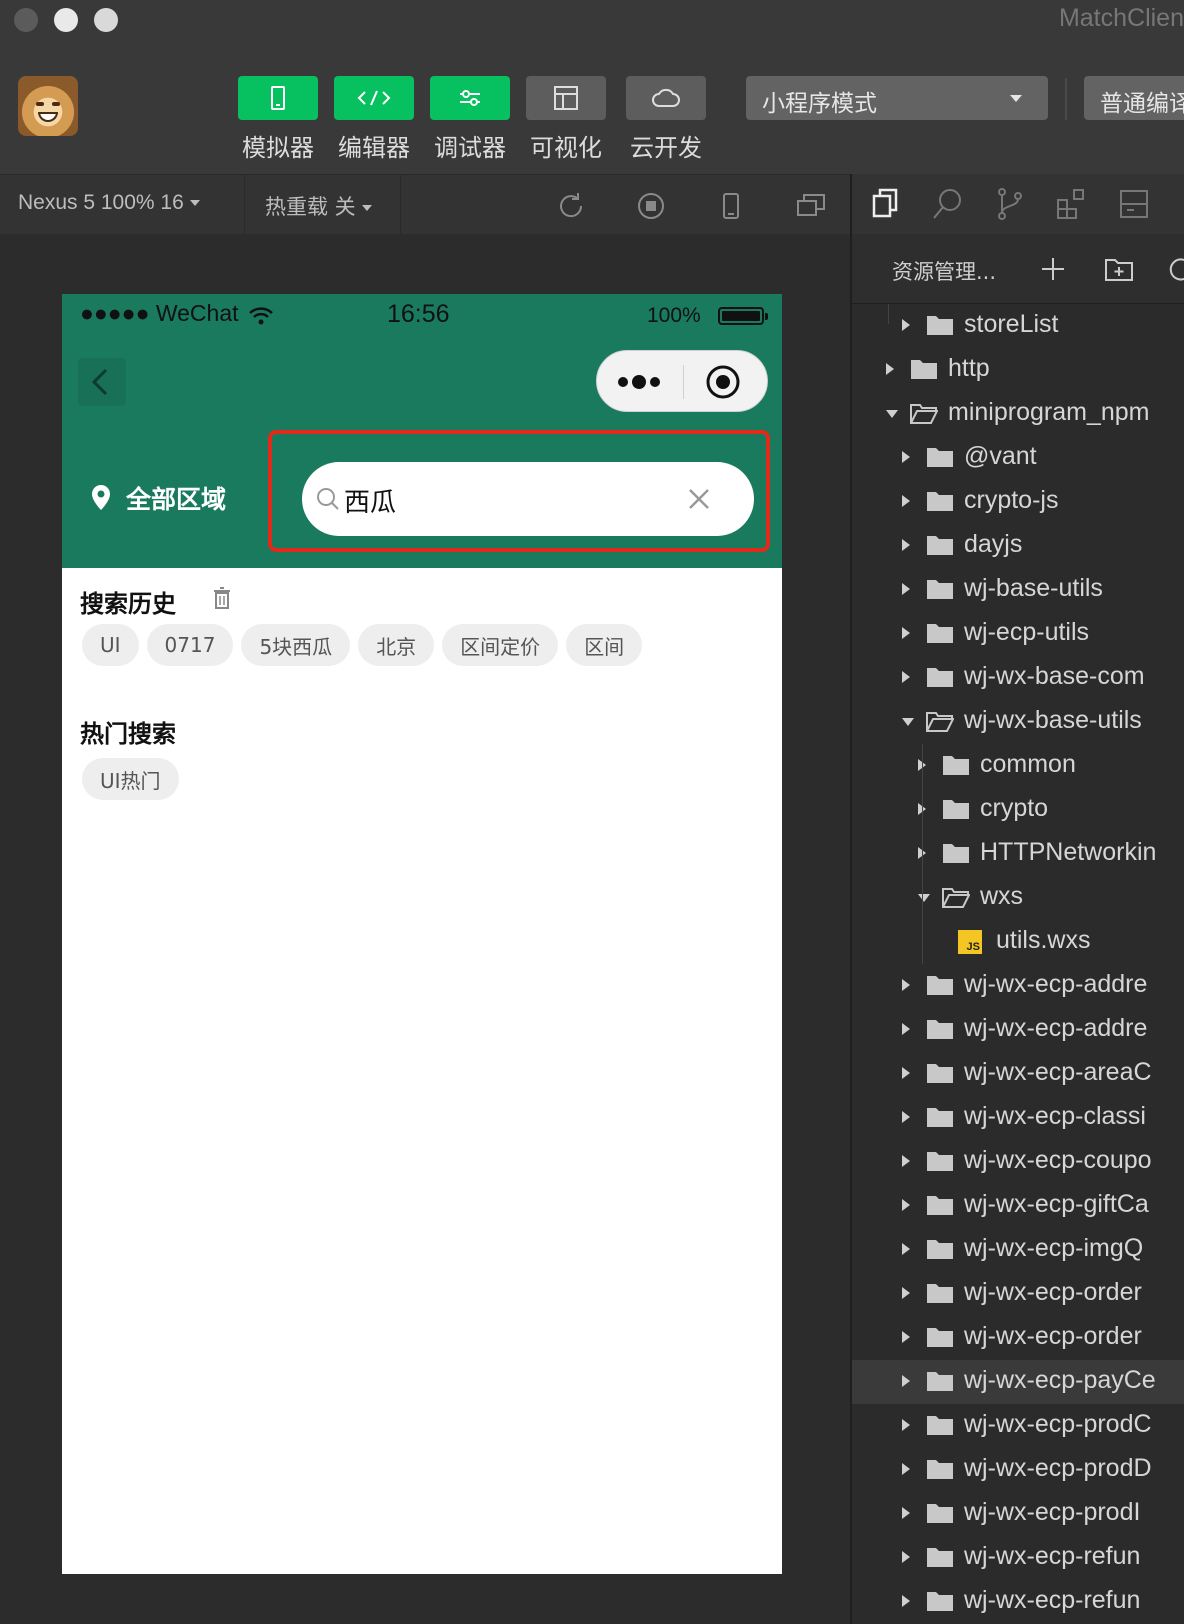 The width and height of the screenshot is (1184, 1624). What do you see at coordinates (1018, 942) in the screenshot?
I see `tree-file-row: JS utils.wxs` at bounding box center [1018, 942].